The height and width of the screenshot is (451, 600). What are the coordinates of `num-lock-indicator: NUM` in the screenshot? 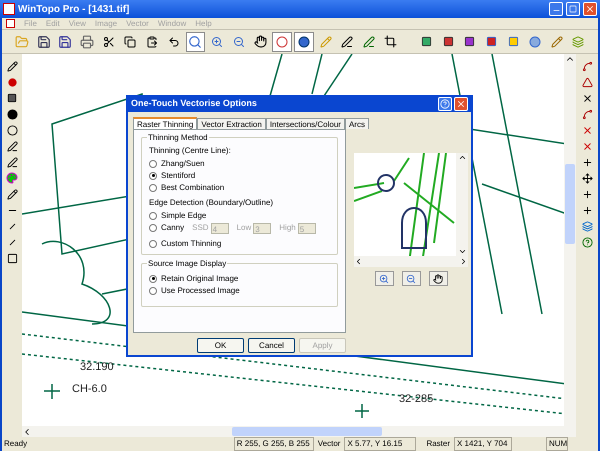 It's located at (557, 444).